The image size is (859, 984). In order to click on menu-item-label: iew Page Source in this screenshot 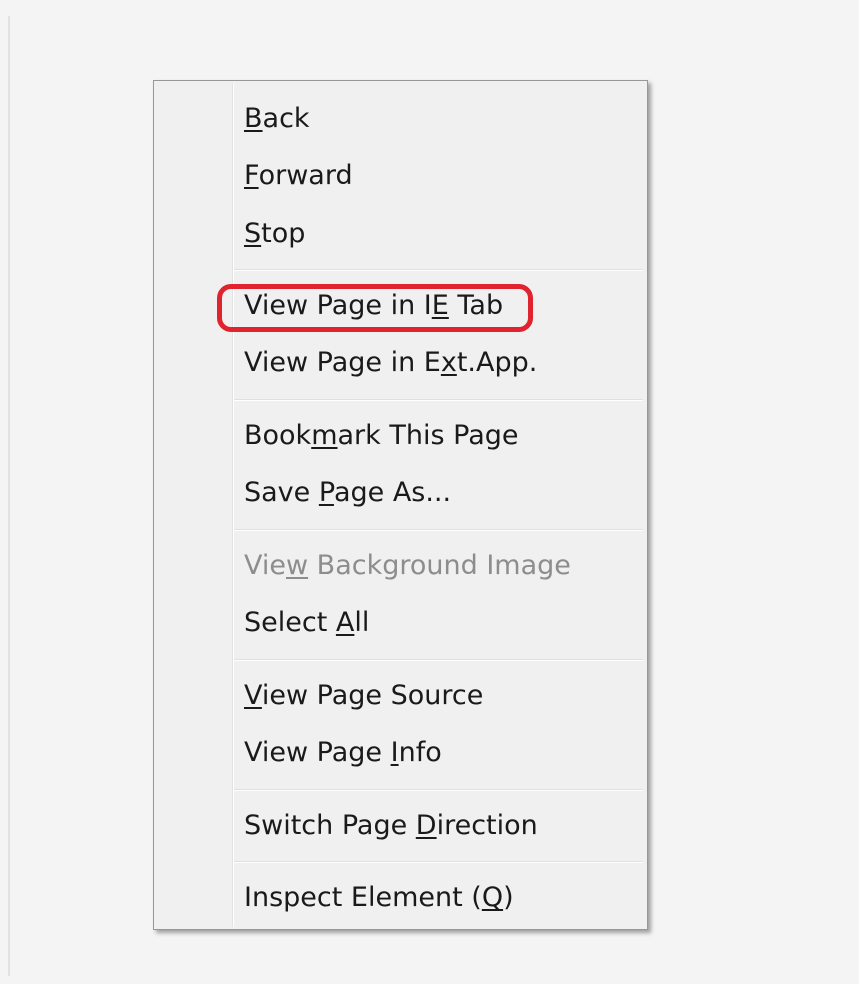, I will do `click(372, 695)`.